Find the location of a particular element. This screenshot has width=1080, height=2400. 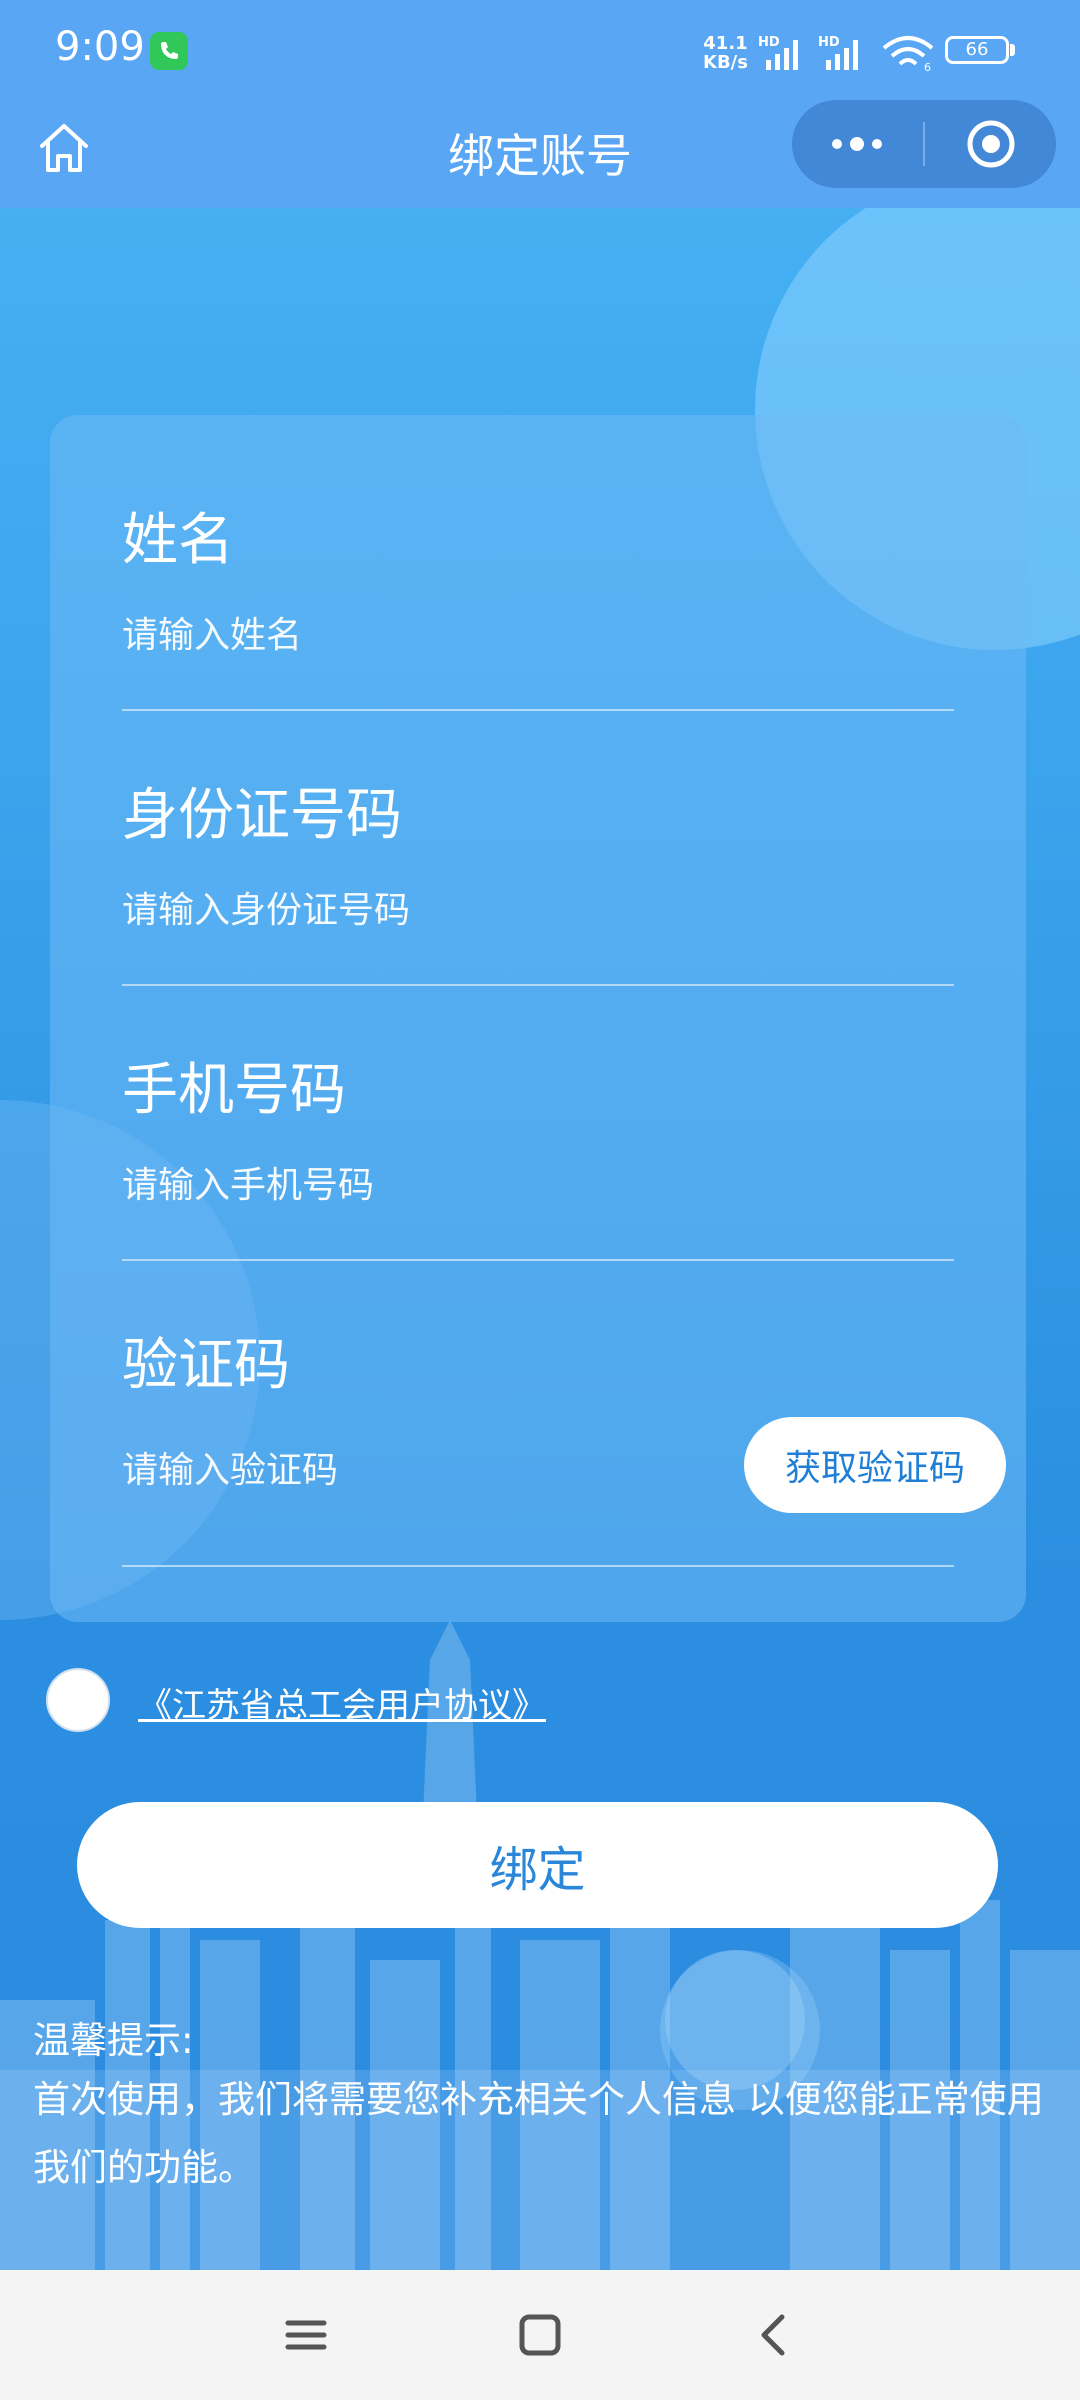

bind-button: 绑定 is located at coordinates (537, 1865).